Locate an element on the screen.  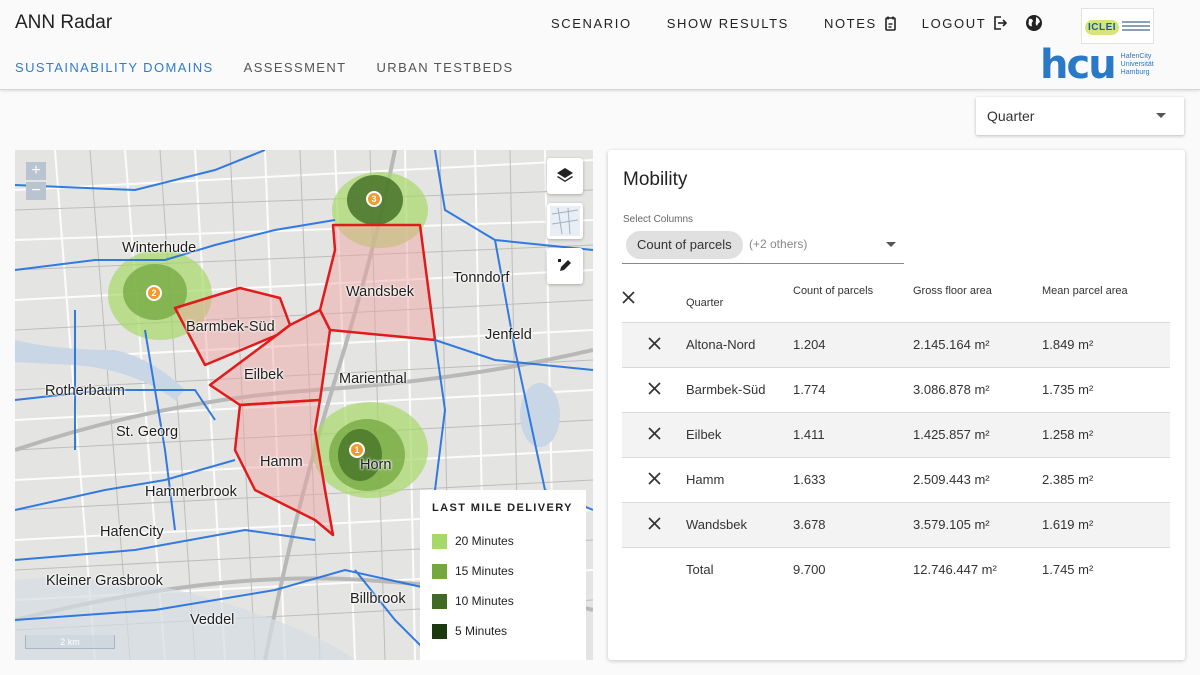
nav-logout: LOGOUT is located at coordinates (965, 23).